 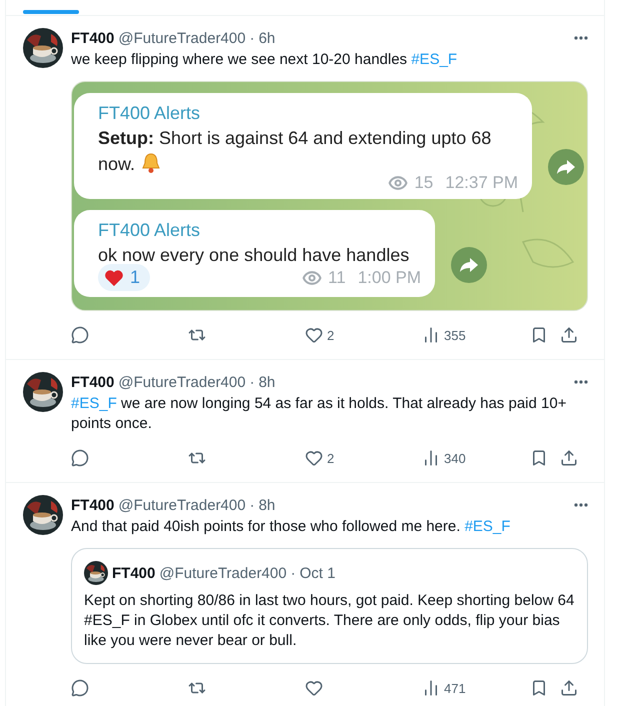 I want to click on message-text: ok now every one should have handles, so click(x=254, y=255).